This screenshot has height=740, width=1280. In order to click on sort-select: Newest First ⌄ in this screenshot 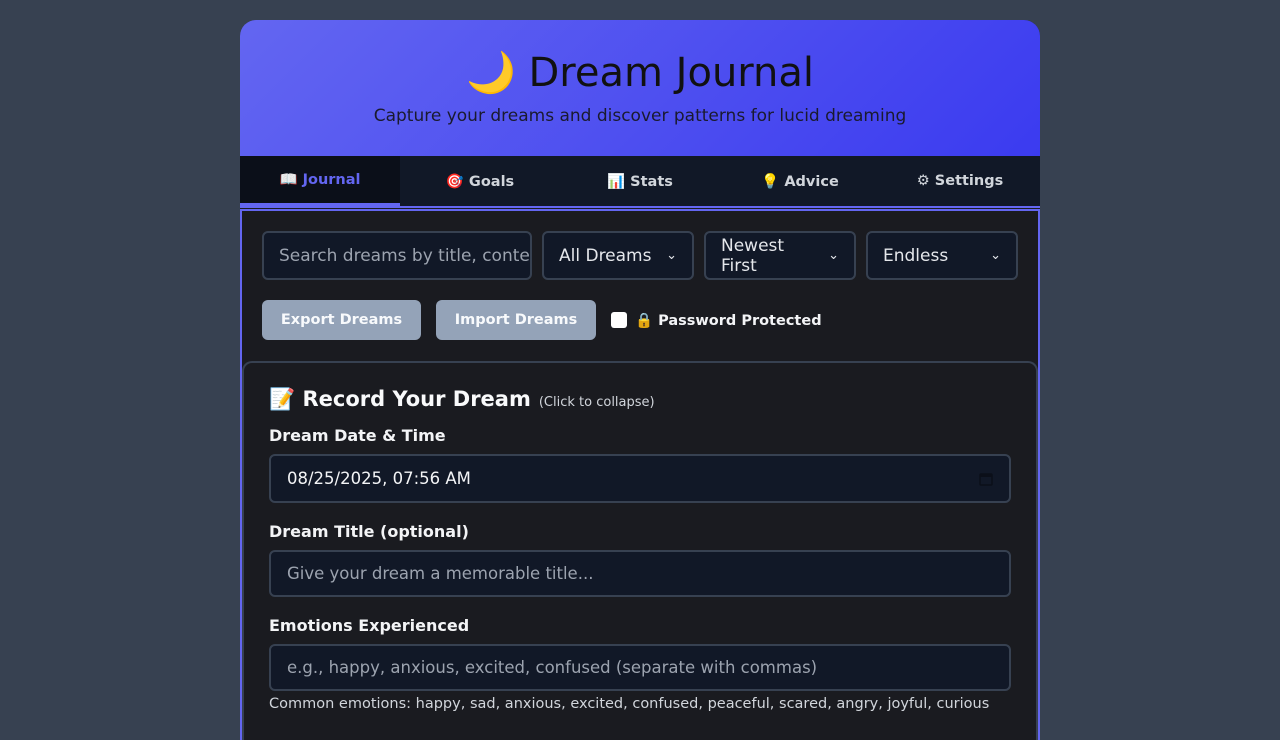, I will do `click(780, 255)`.